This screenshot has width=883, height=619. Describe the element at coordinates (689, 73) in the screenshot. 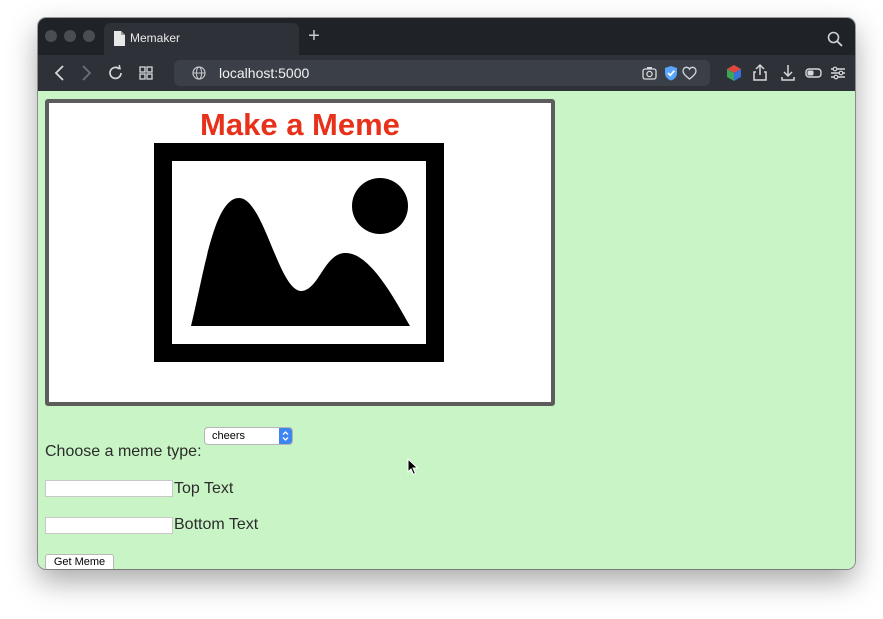

I see `heart-icon` at that location.